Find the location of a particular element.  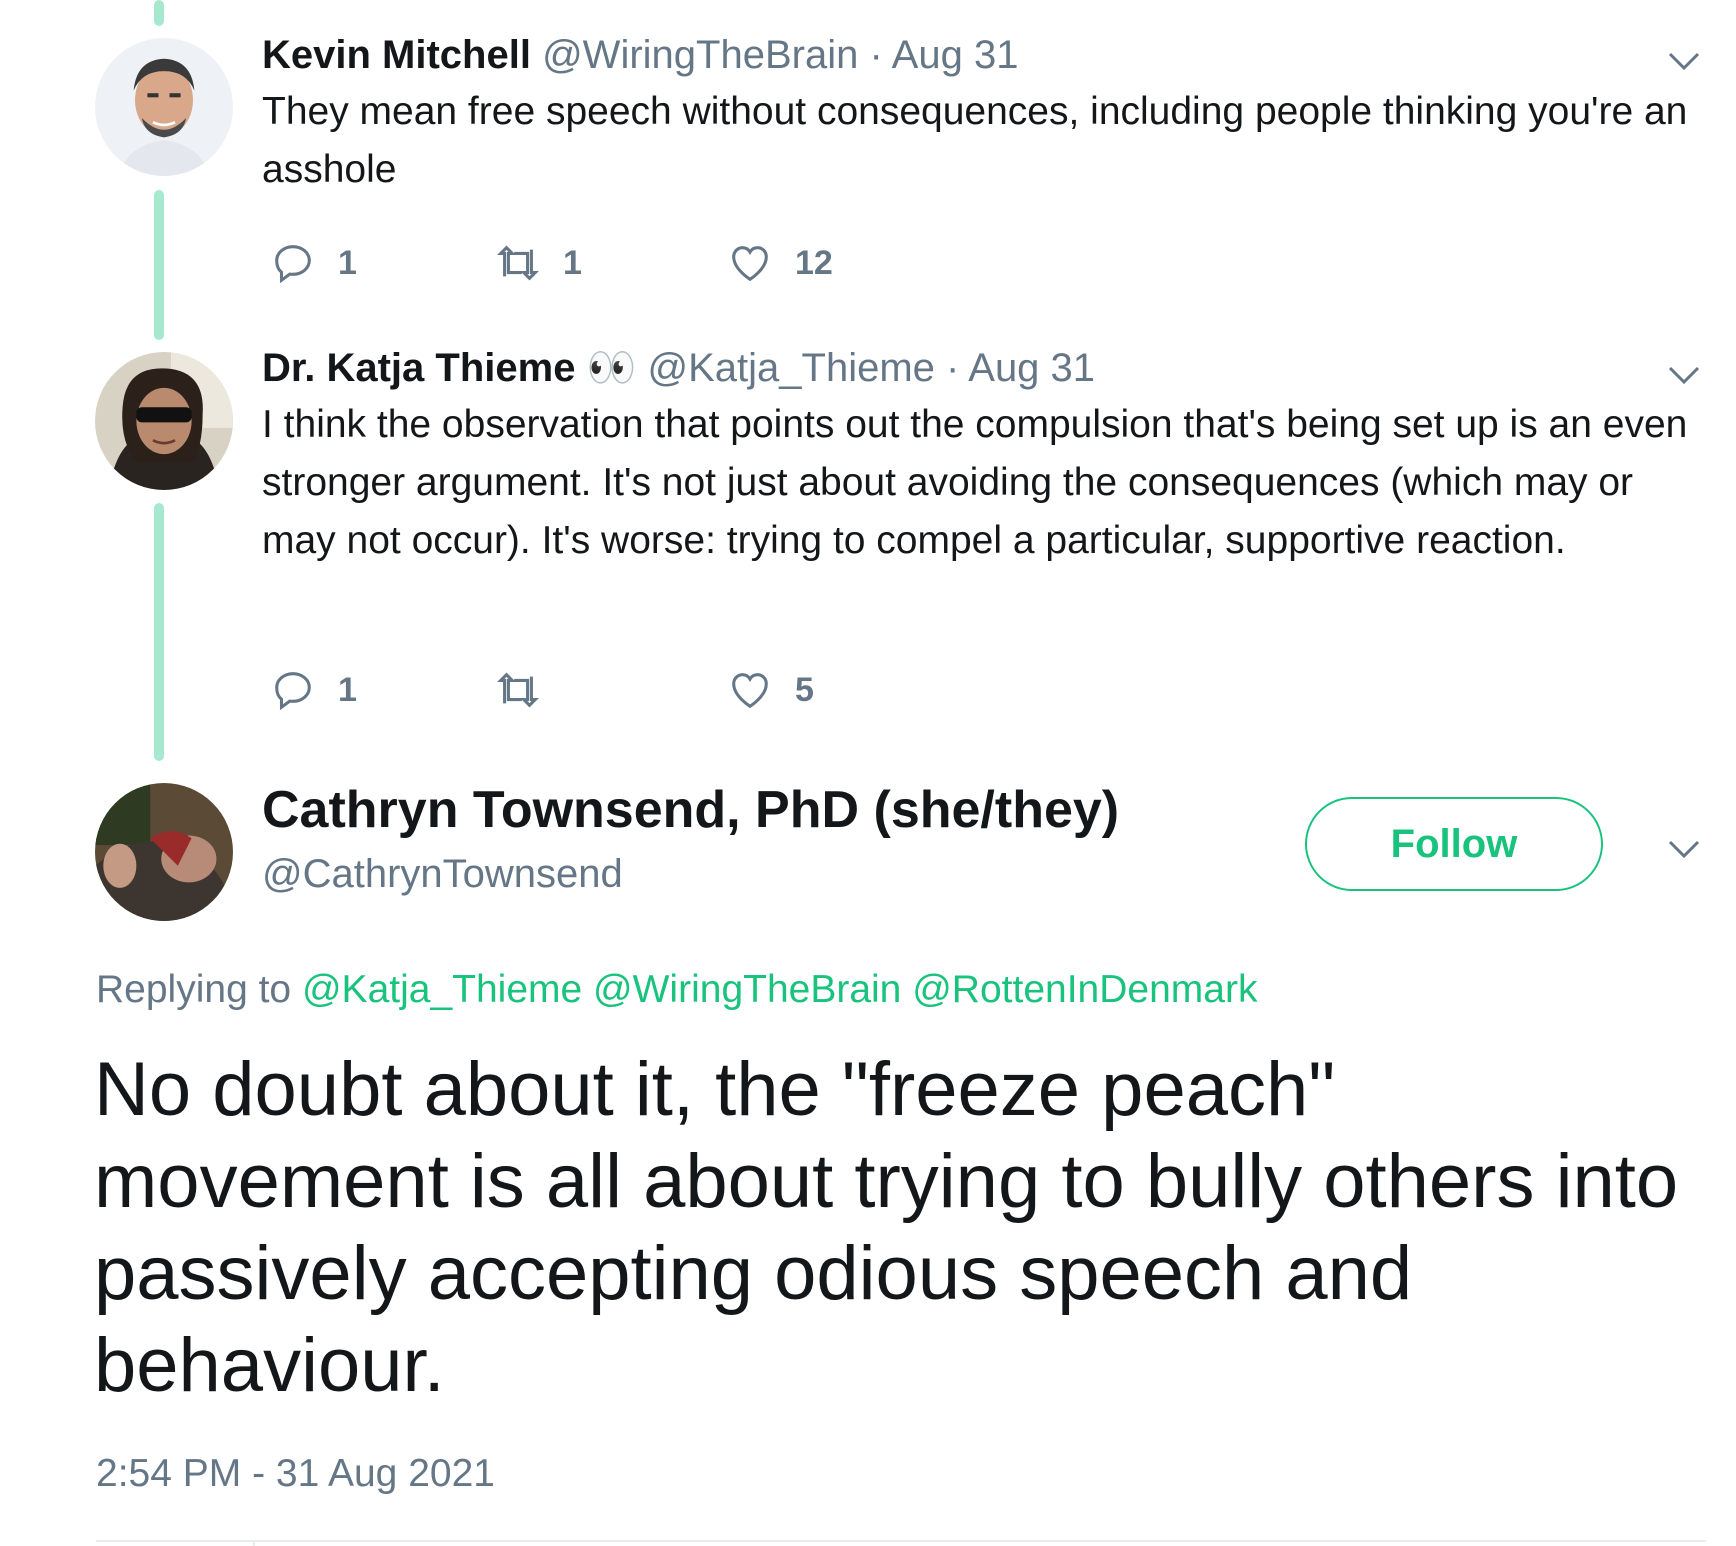

eyes-emoji: 👀 is located at coordinates (611, 368).